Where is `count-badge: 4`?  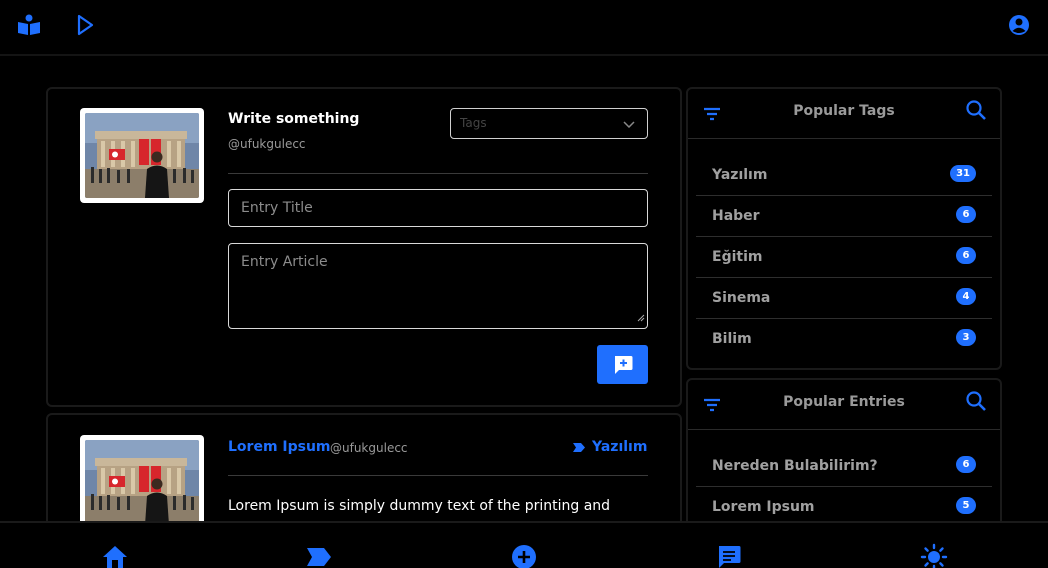 count-badge: 4 is located at coordinates (966, 296).